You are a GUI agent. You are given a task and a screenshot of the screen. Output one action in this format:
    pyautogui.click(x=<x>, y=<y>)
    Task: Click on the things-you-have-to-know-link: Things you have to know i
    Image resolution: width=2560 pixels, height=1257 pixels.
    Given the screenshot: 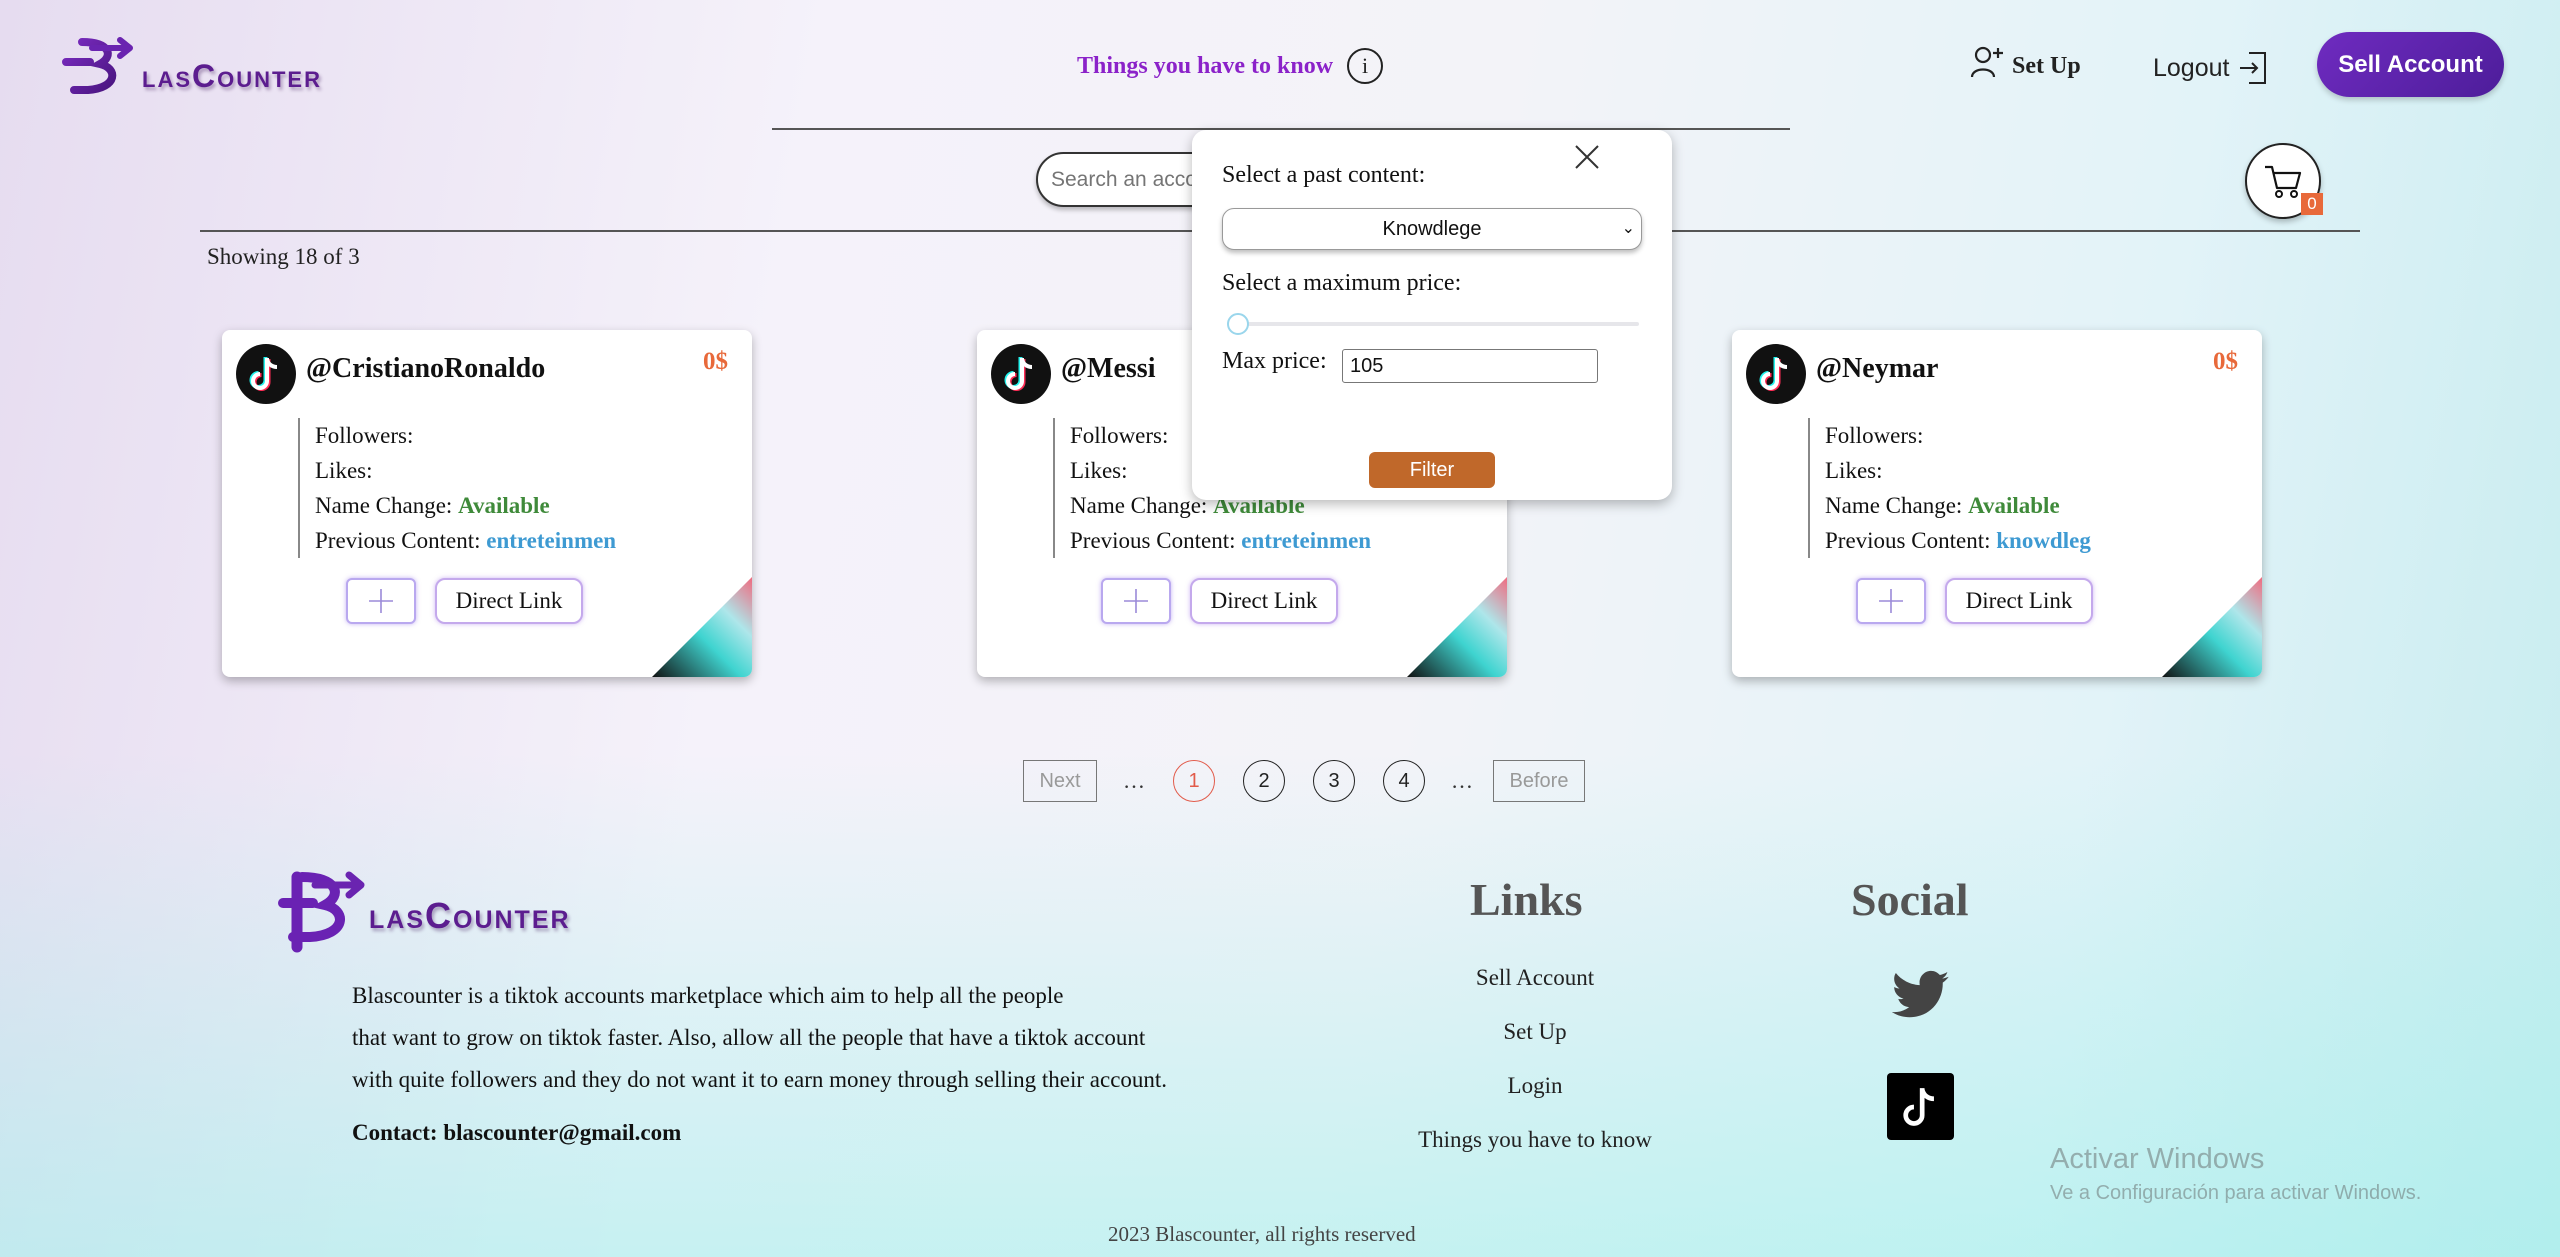 What is the action you would take?
    pyautogui.click(x=1230, y=66)
    